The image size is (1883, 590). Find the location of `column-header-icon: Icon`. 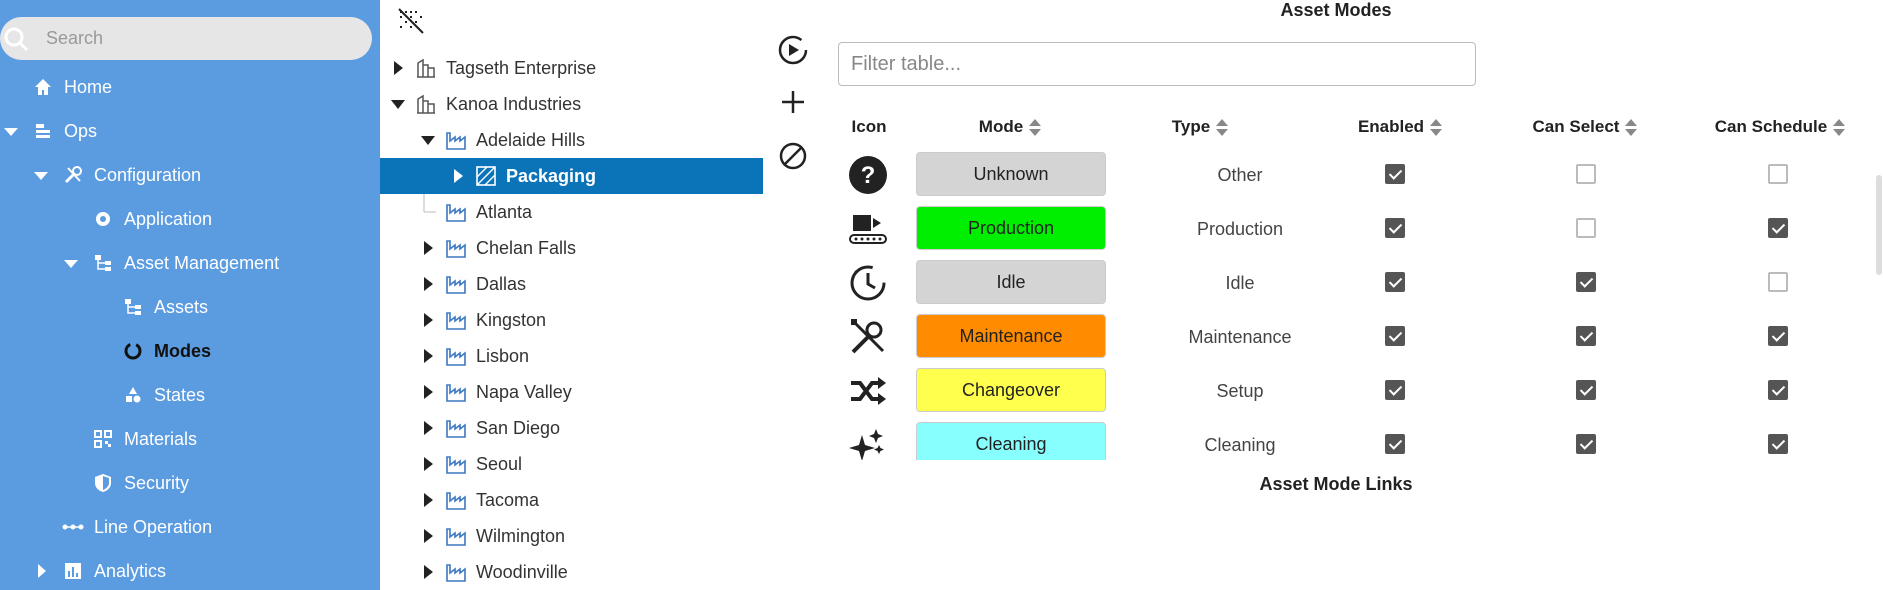

column-header-icon: Icon is located at coordinates (869, 126).